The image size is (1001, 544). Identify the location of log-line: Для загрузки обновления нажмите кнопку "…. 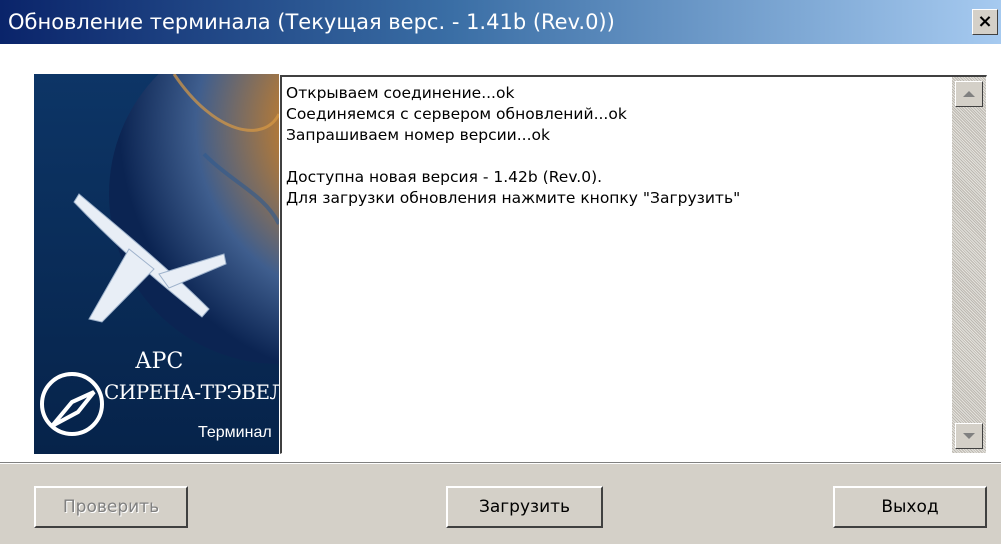
(513, 198).